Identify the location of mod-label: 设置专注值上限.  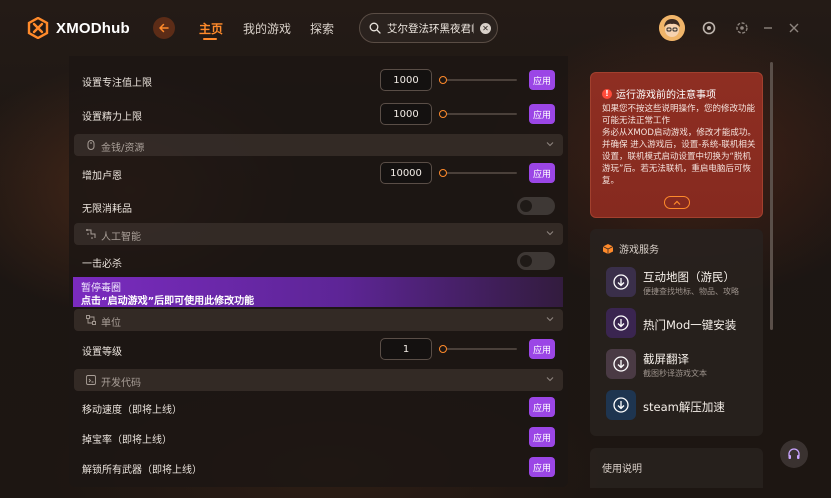
(117, 83).